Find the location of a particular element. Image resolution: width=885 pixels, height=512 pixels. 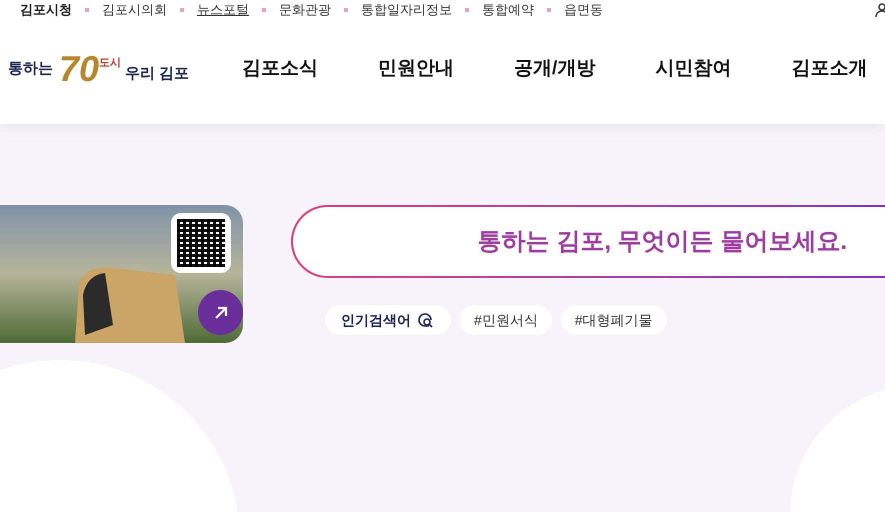

arrow-up-right-icon is located at coordinates (220, 312).